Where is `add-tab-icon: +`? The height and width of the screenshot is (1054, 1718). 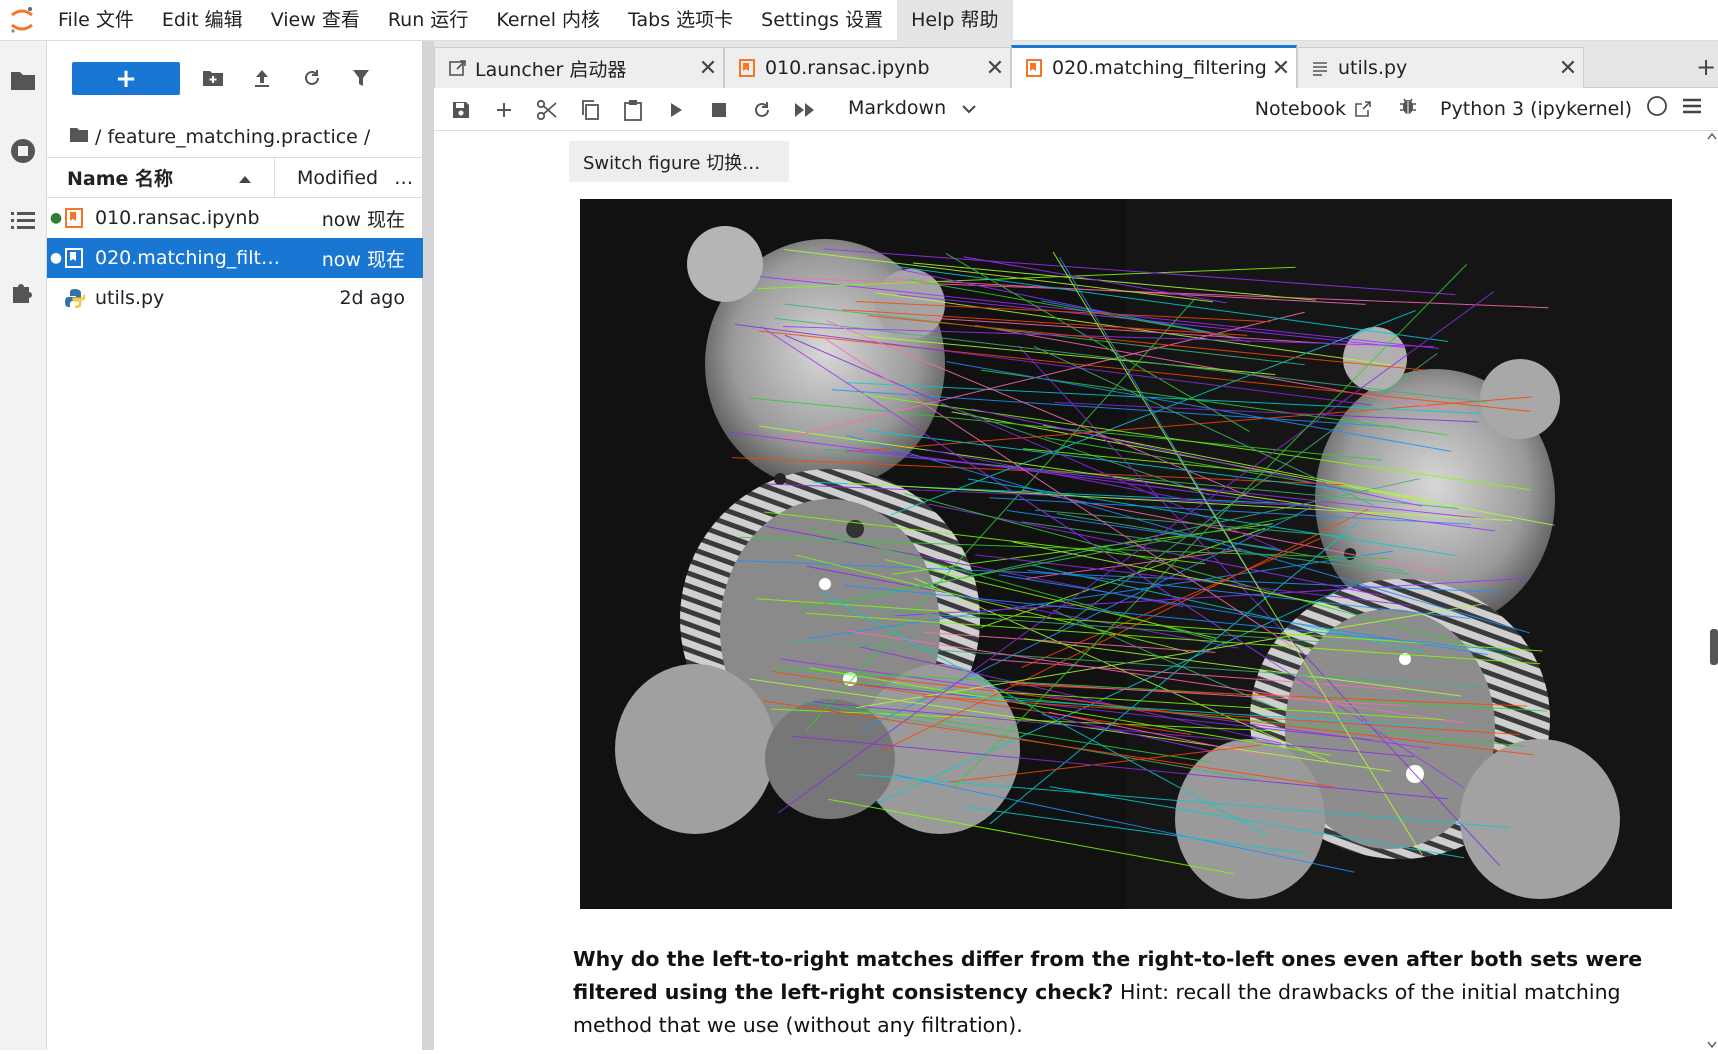 add-tab-icon: + is located at coordinates (1706, 67).